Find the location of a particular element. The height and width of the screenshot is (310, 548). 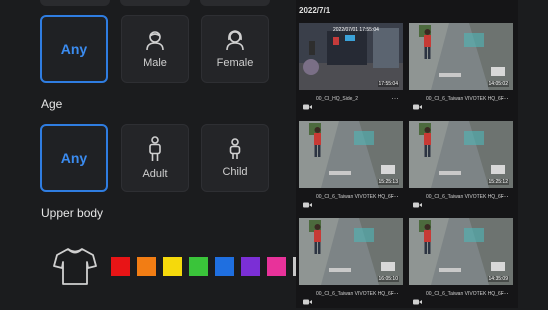

video-overlay-timestamp: 2022/07/01 17:55:04 is located at coordinates (356, 30).